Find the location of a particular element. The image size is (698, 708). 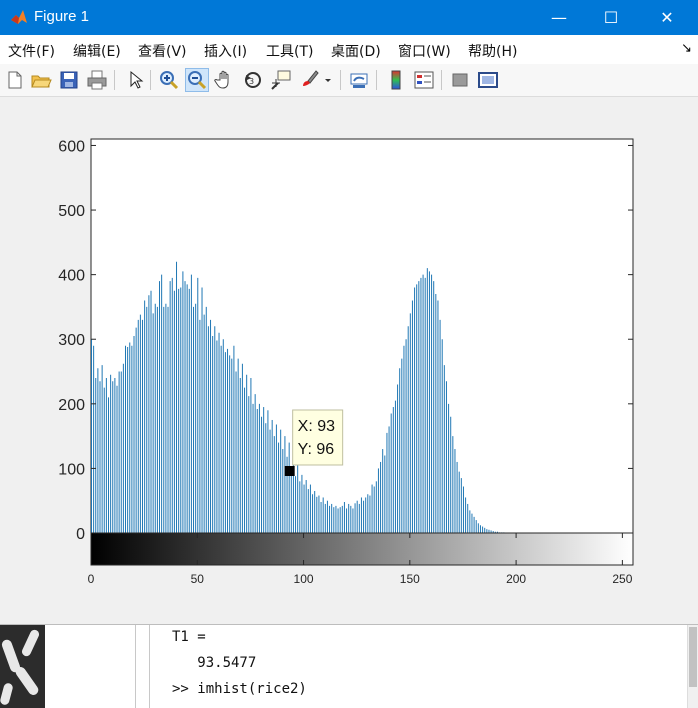

scrollbar-thumb is located at coordinates (693, 657).